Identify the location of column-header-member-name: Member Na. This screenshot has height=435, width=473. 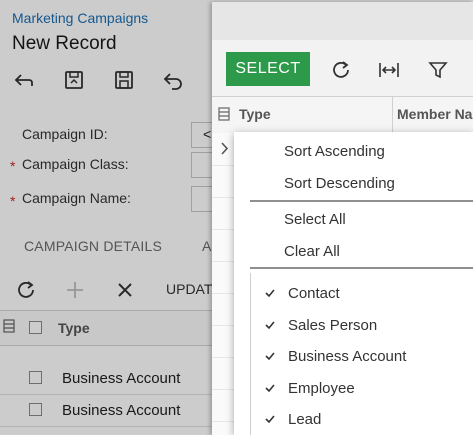
(434, 114).